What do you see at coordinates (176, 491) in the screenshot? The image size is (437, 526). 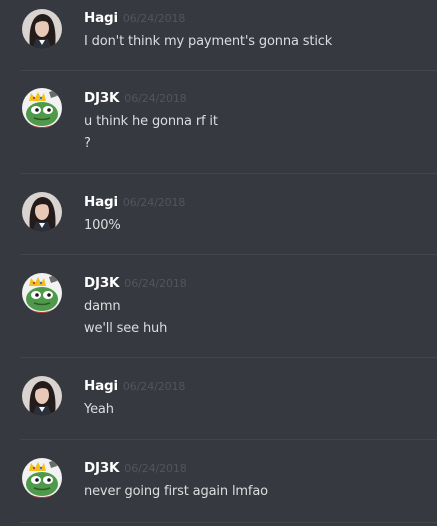 I see `message-text: never going first again lmfao` at bounding box center [176, 491].